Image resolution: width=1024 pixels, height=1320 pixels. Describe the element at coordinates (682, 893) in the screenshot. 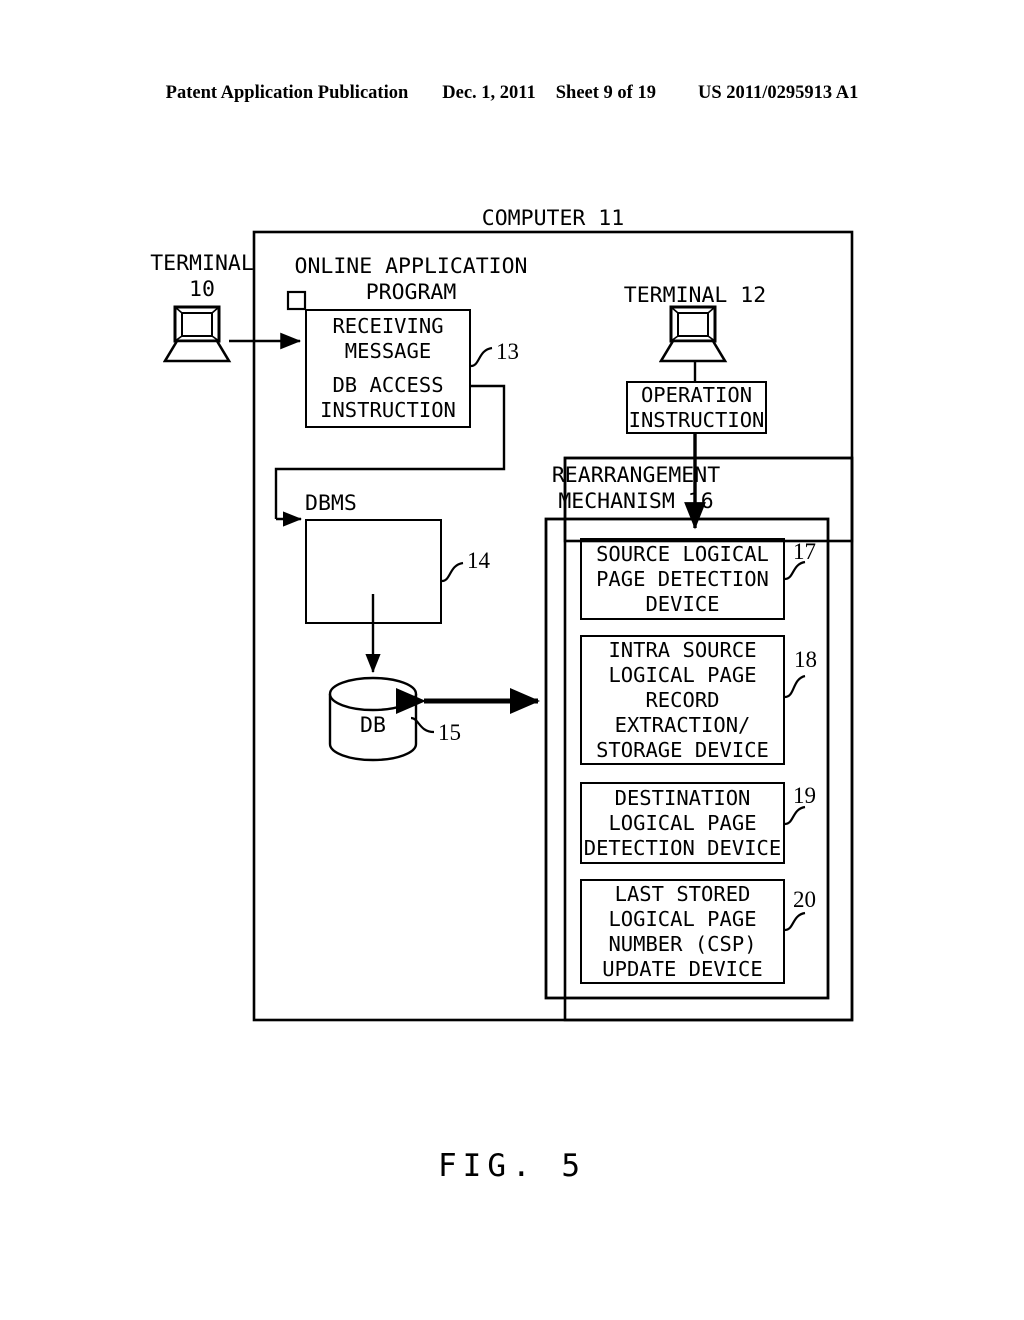

I see `device-20-line1: LAST STORED` at that location.